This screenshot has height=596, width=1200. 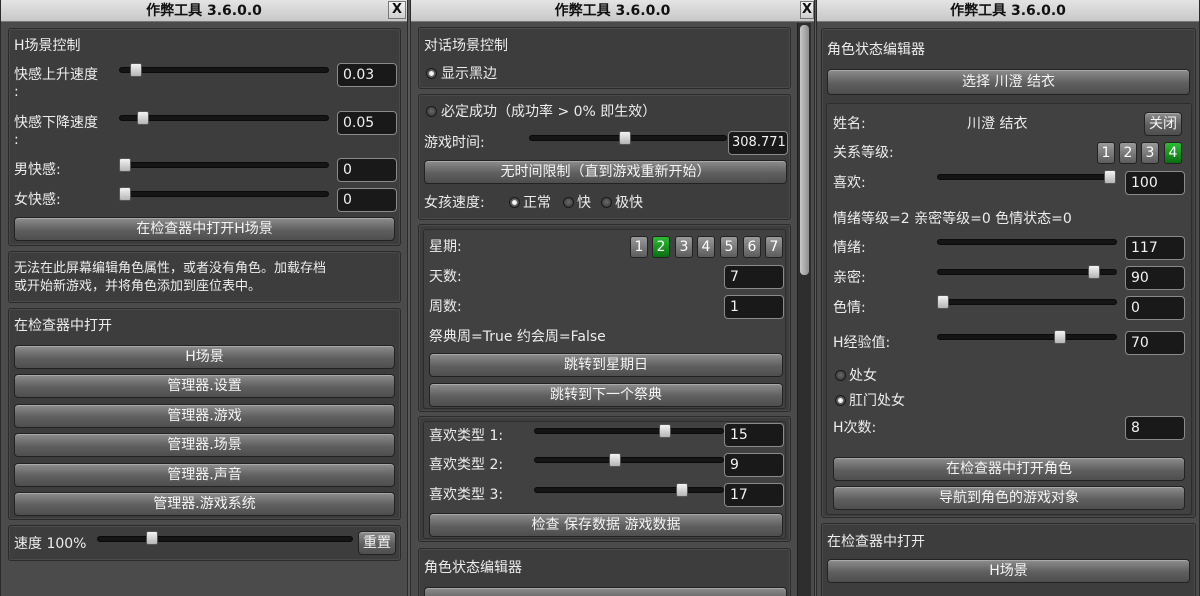 I want to click on char-editor-panel: 角色状态编辑器, so click(x=604, y=572).